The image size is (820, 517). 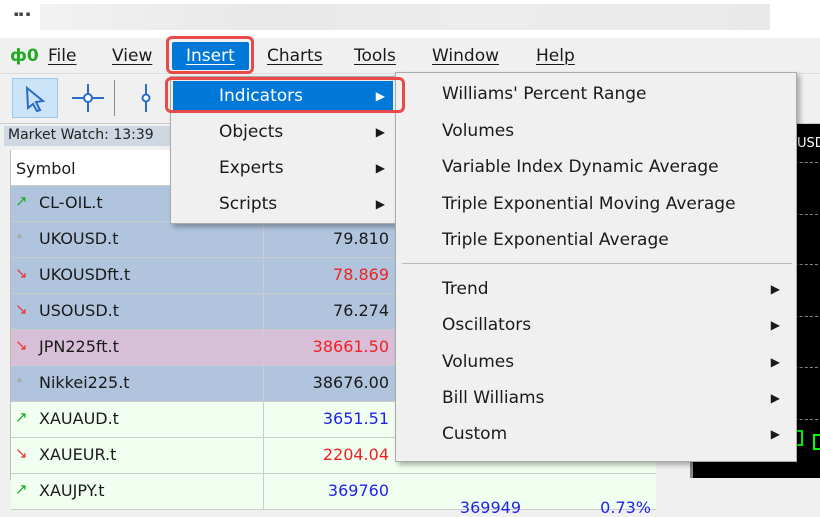 I want to click on chart-symbol-label: USD, so click(x=808, y=143).